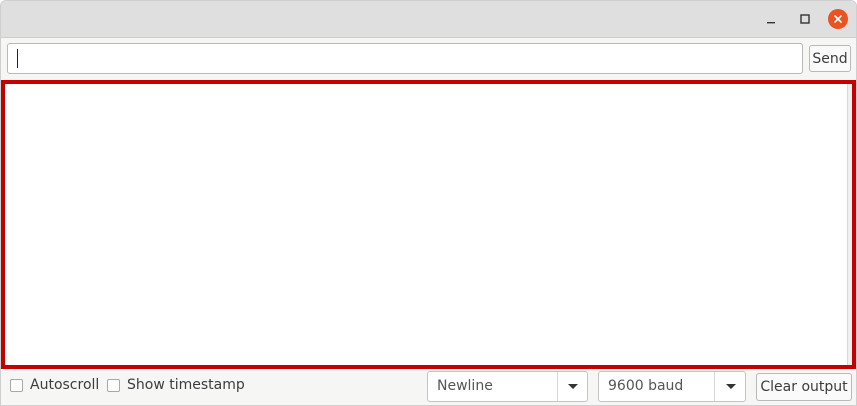 The width and height of the screenshot is (857, 406). I want to click on close-button, so click(838, 19).